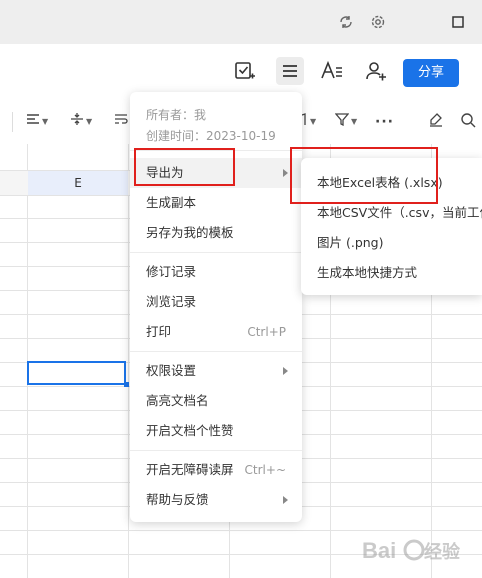 The height and width of the screenshot is (578, 482). What do you see at coordinates (379, 550) in the screenshot?
I see `svg-text: Bai` at bounding box center [379, 550].